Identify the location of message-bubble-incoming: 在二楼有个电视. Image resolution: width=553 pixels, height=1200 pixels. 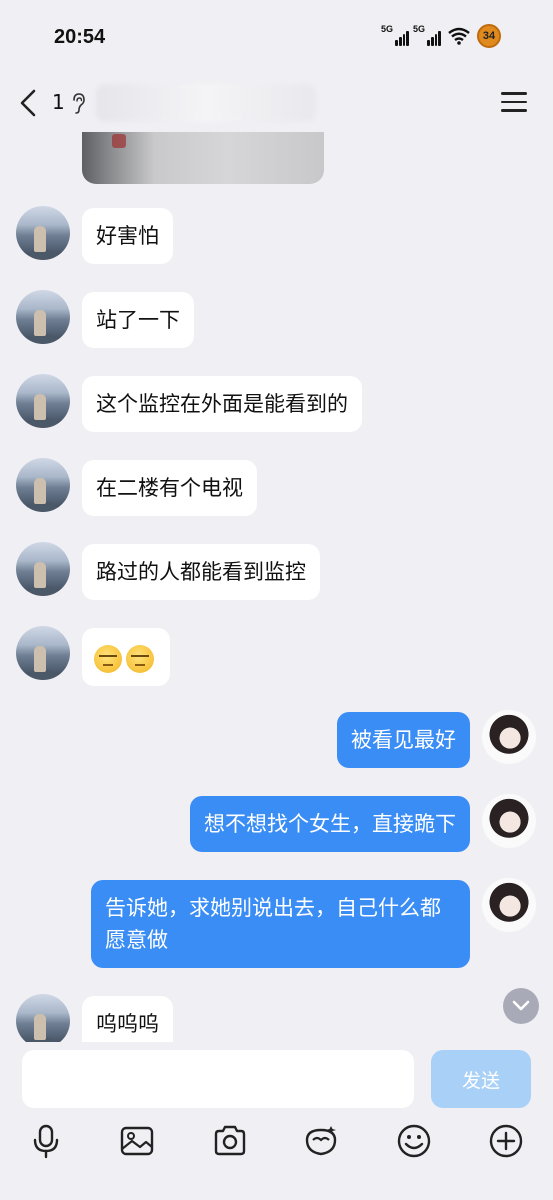
(169, 488).